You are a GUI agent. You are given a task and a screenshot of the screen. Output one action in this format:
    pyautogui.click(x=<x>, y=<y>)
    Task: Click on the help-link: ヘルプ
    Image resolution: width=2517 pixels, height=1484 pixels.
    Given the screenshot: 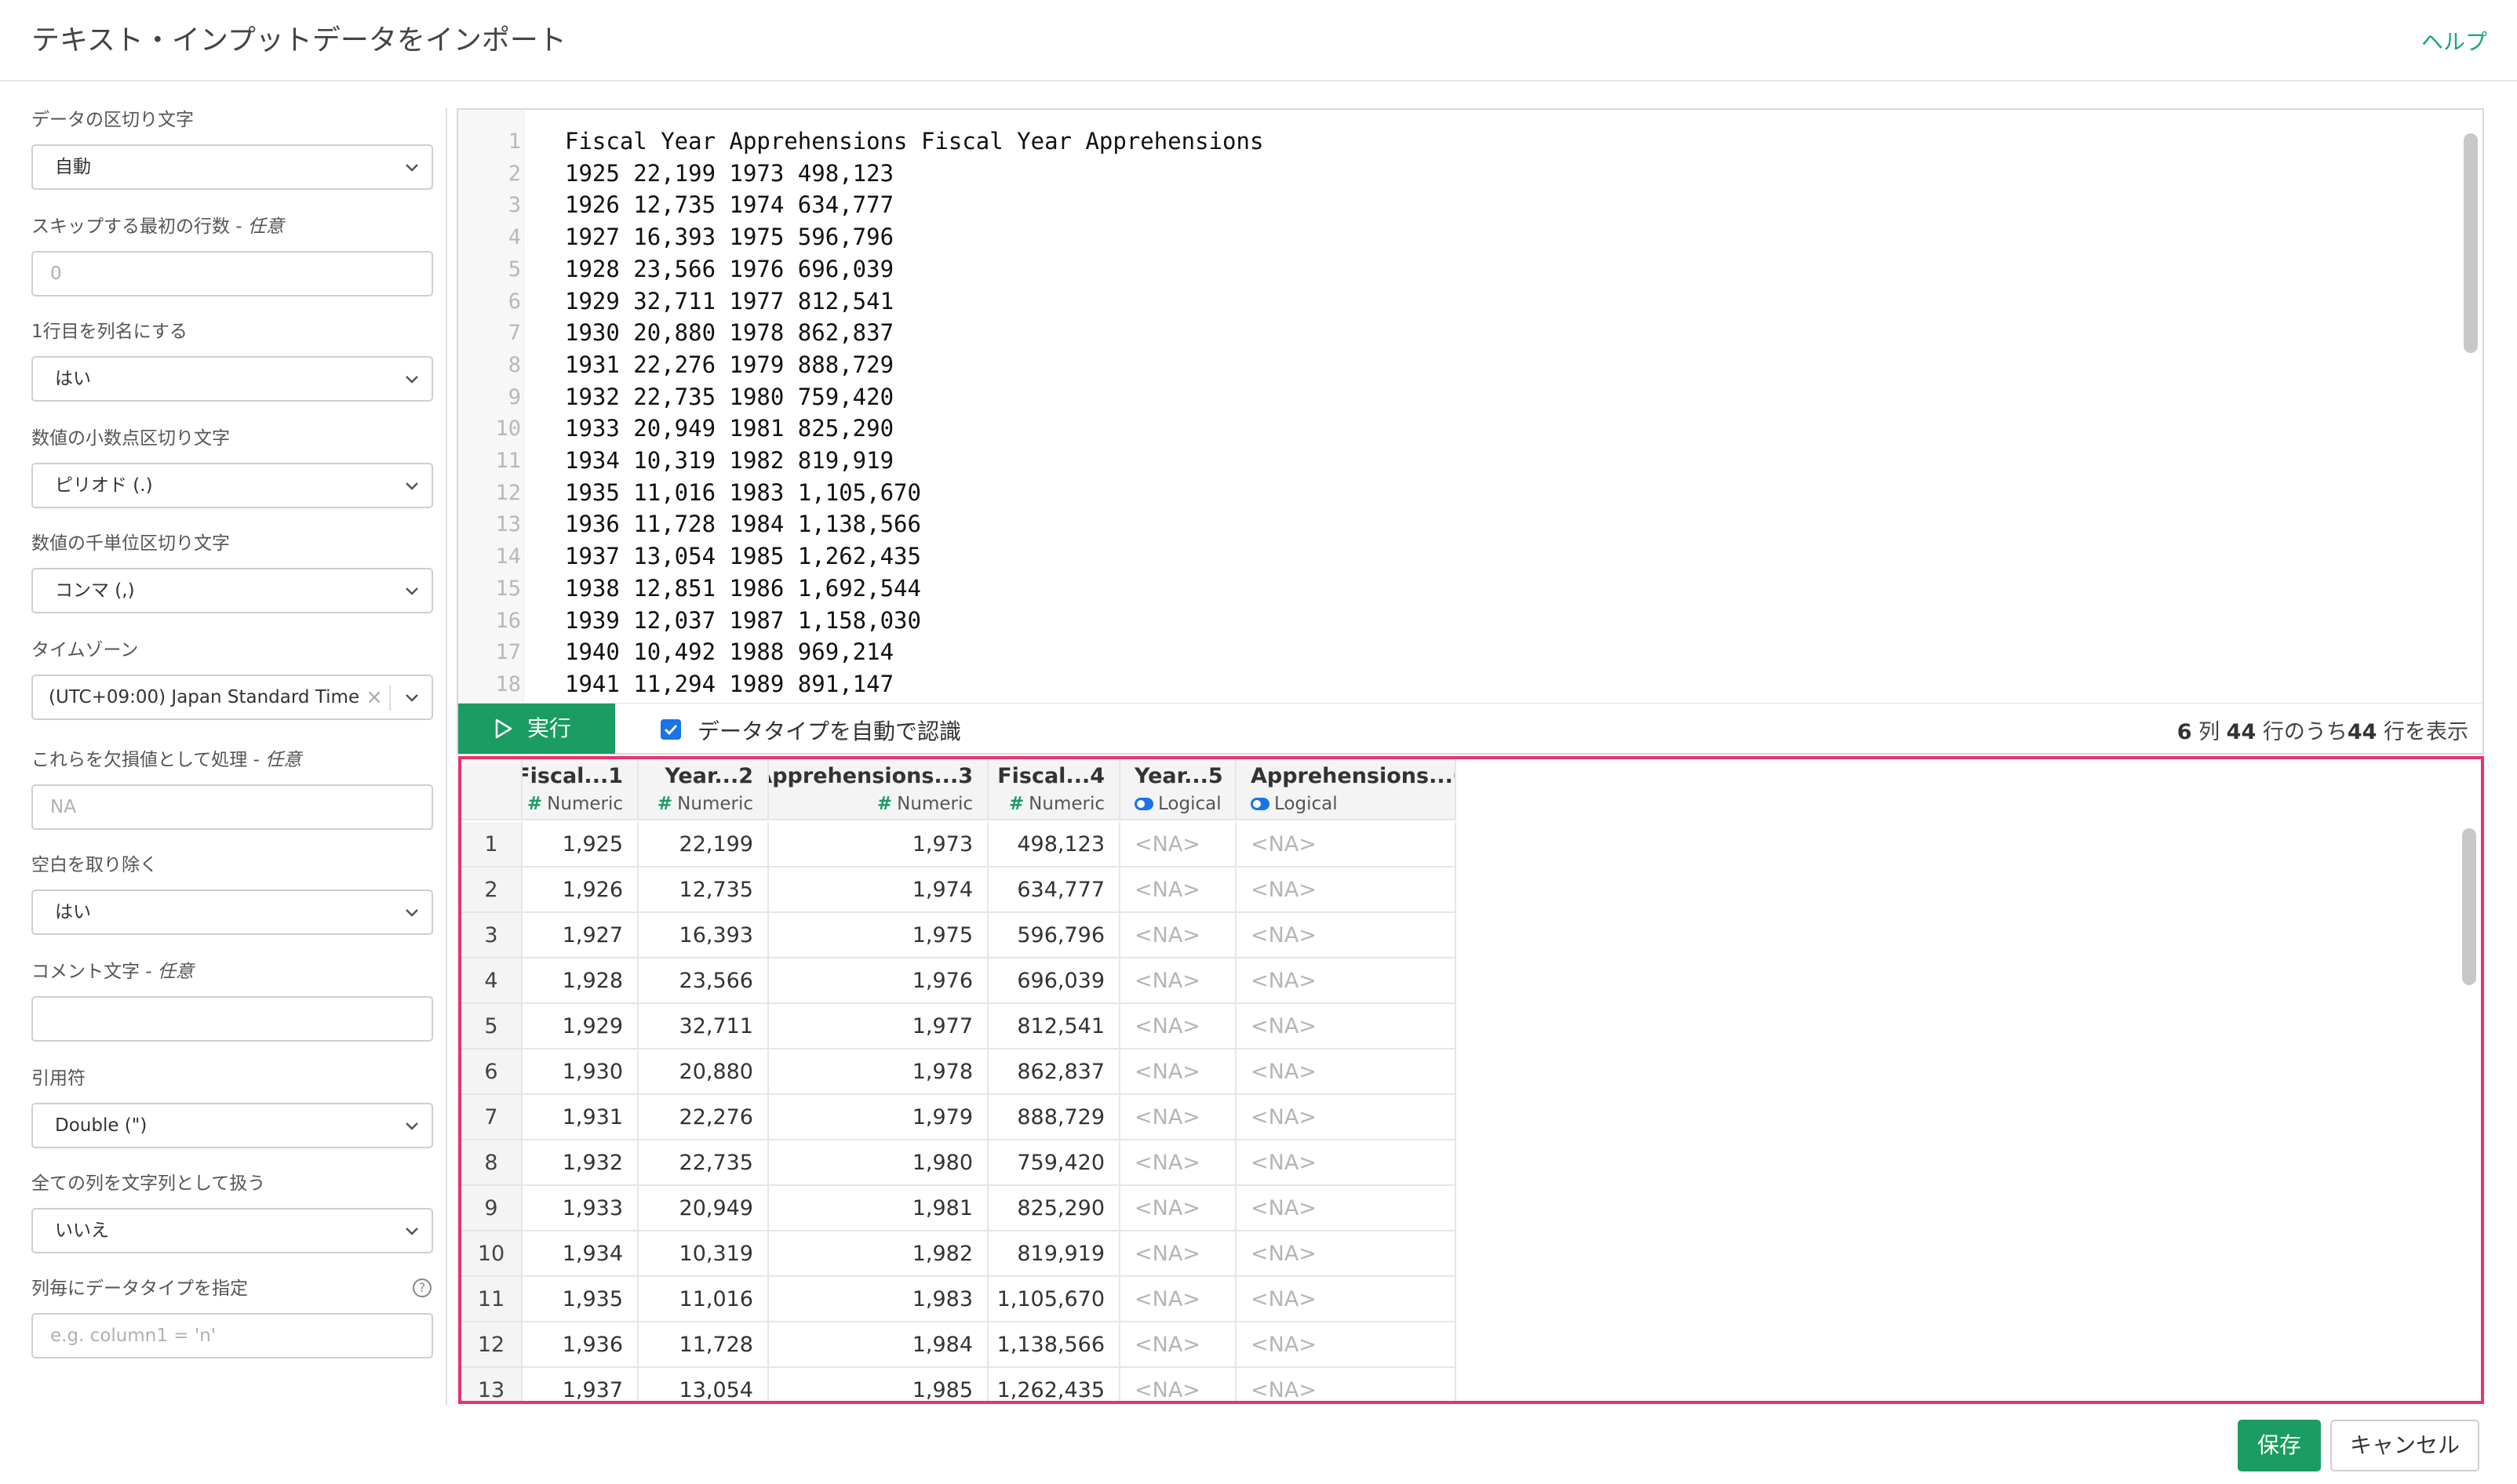 What is the action you would take?
    pyautogui.click(x=2454, y=40)
    